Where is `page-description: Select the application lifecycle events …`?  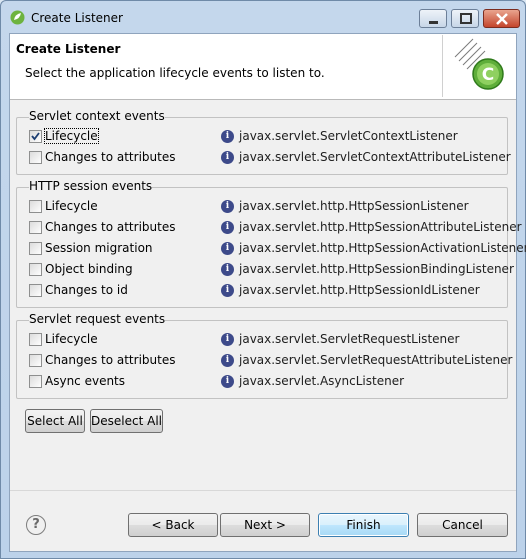
page-description: Select the application lifecycle events … is located at coordinates (175, 73).